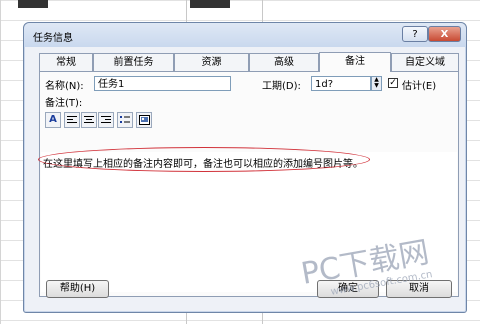  I want to click on name-field: 任务1, so click(162, 83).